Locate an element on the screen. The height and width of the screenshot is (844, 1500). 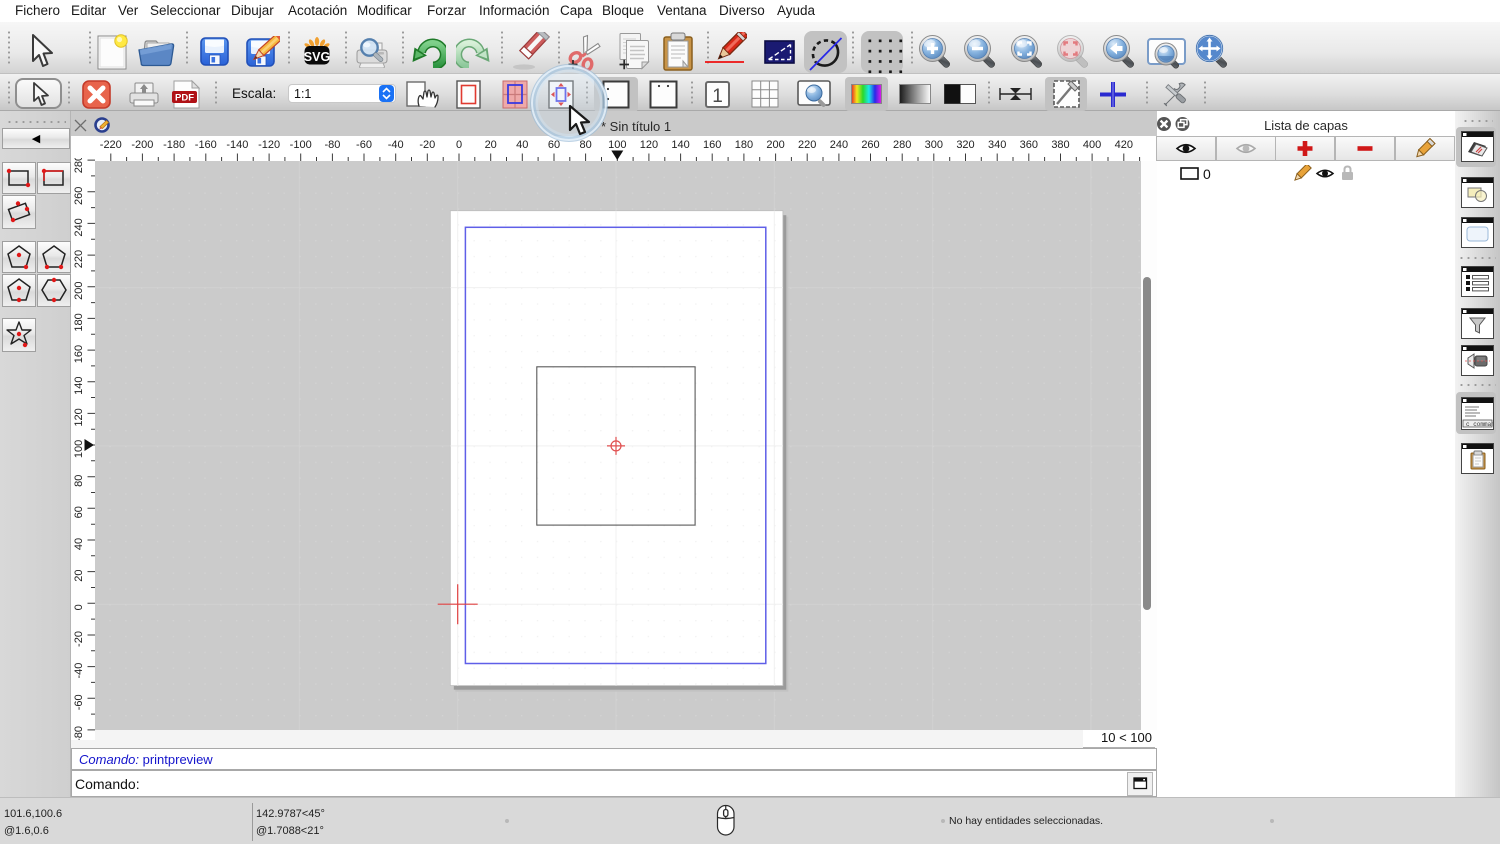
svg-text: 400 is located at coordinates (1092, 145).